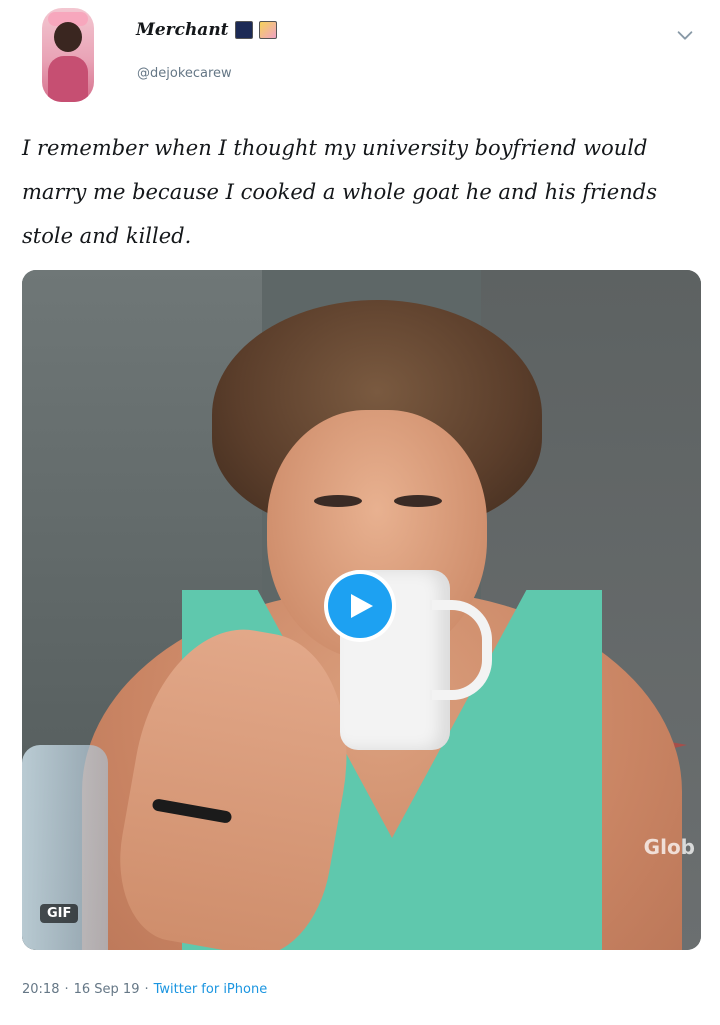 Image resolution: width=720 pixels, height=1025 pixels. I want to click on author-display-name: Merchant, so click(182, 30).